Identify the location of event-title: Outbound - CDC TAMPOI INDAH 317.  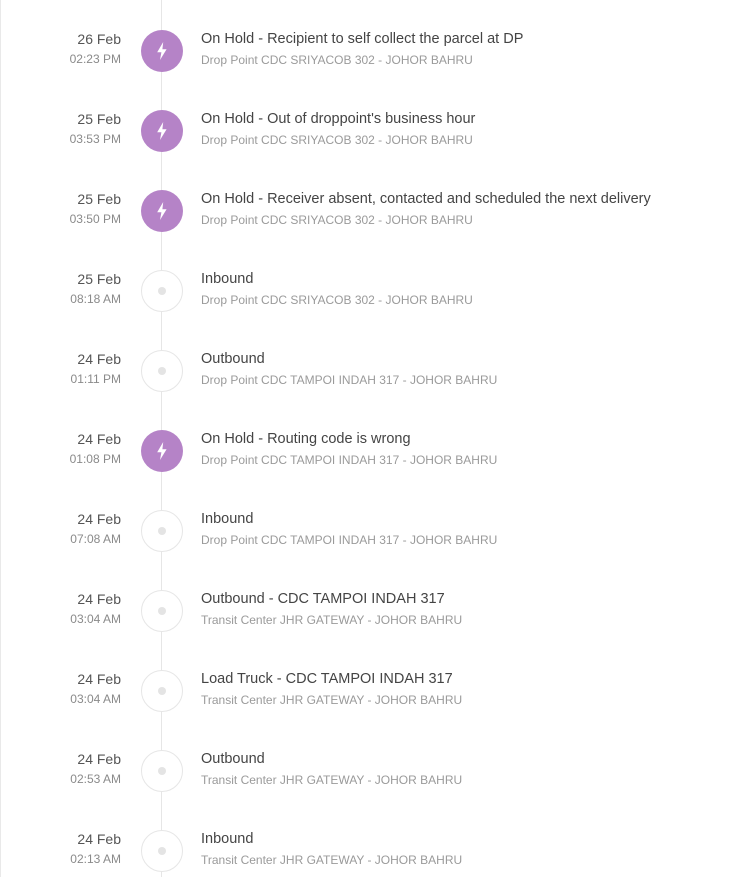
(323, 599).